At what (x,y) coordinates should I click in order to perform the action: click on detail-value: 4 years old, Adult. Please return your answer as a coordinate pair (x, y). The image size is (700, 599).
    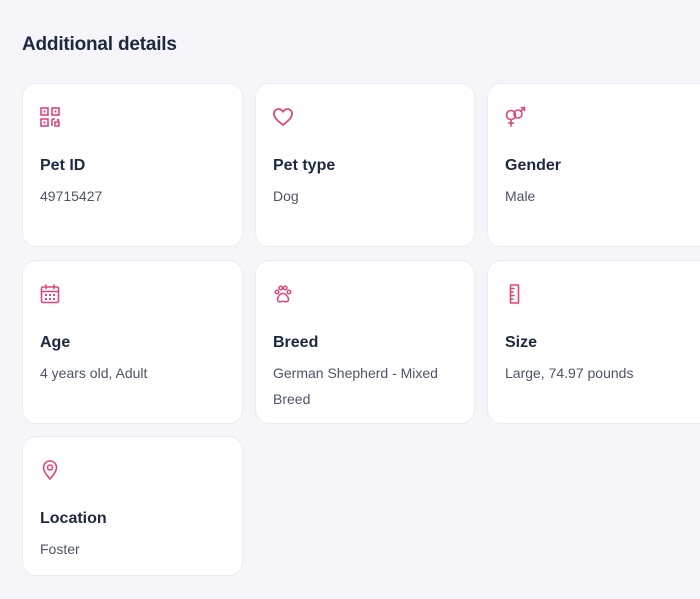
    Looking at the image, I should click on (94, 373).